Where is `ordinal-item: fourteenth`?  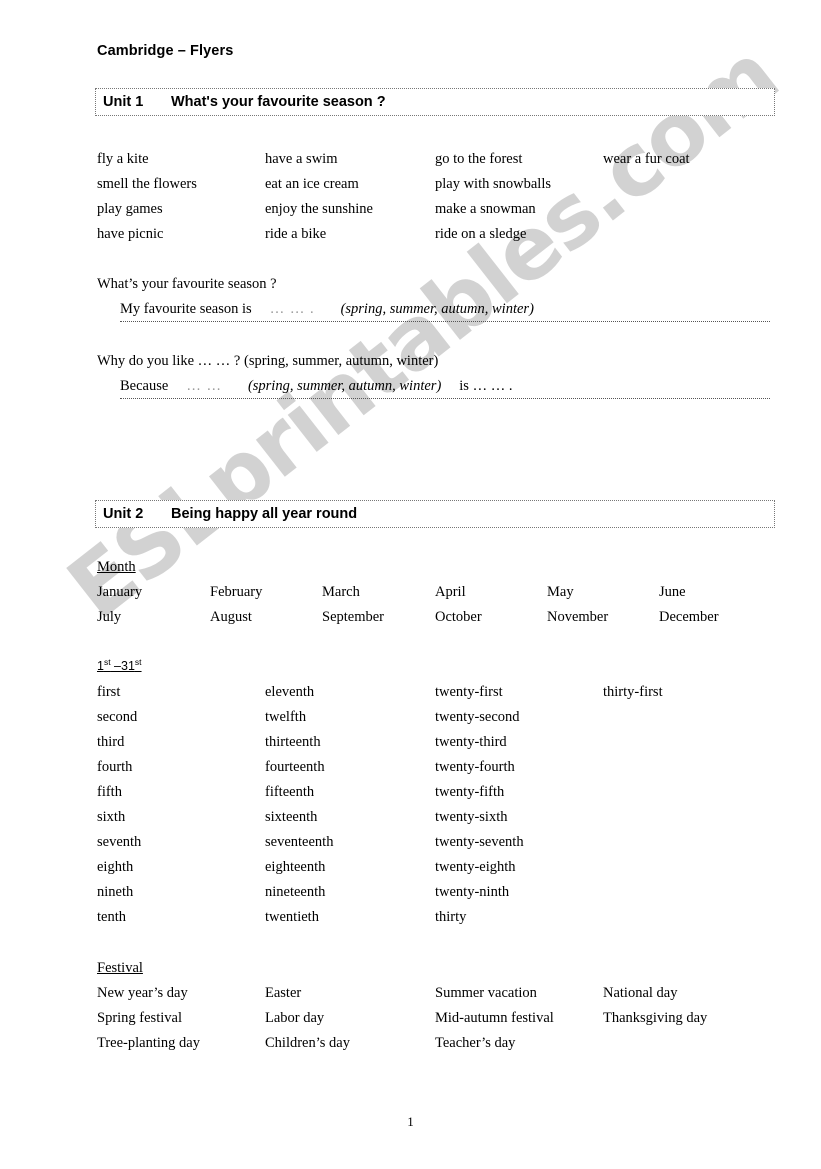 ordinal-item: fourteenth is located at coordinates (295, 767).